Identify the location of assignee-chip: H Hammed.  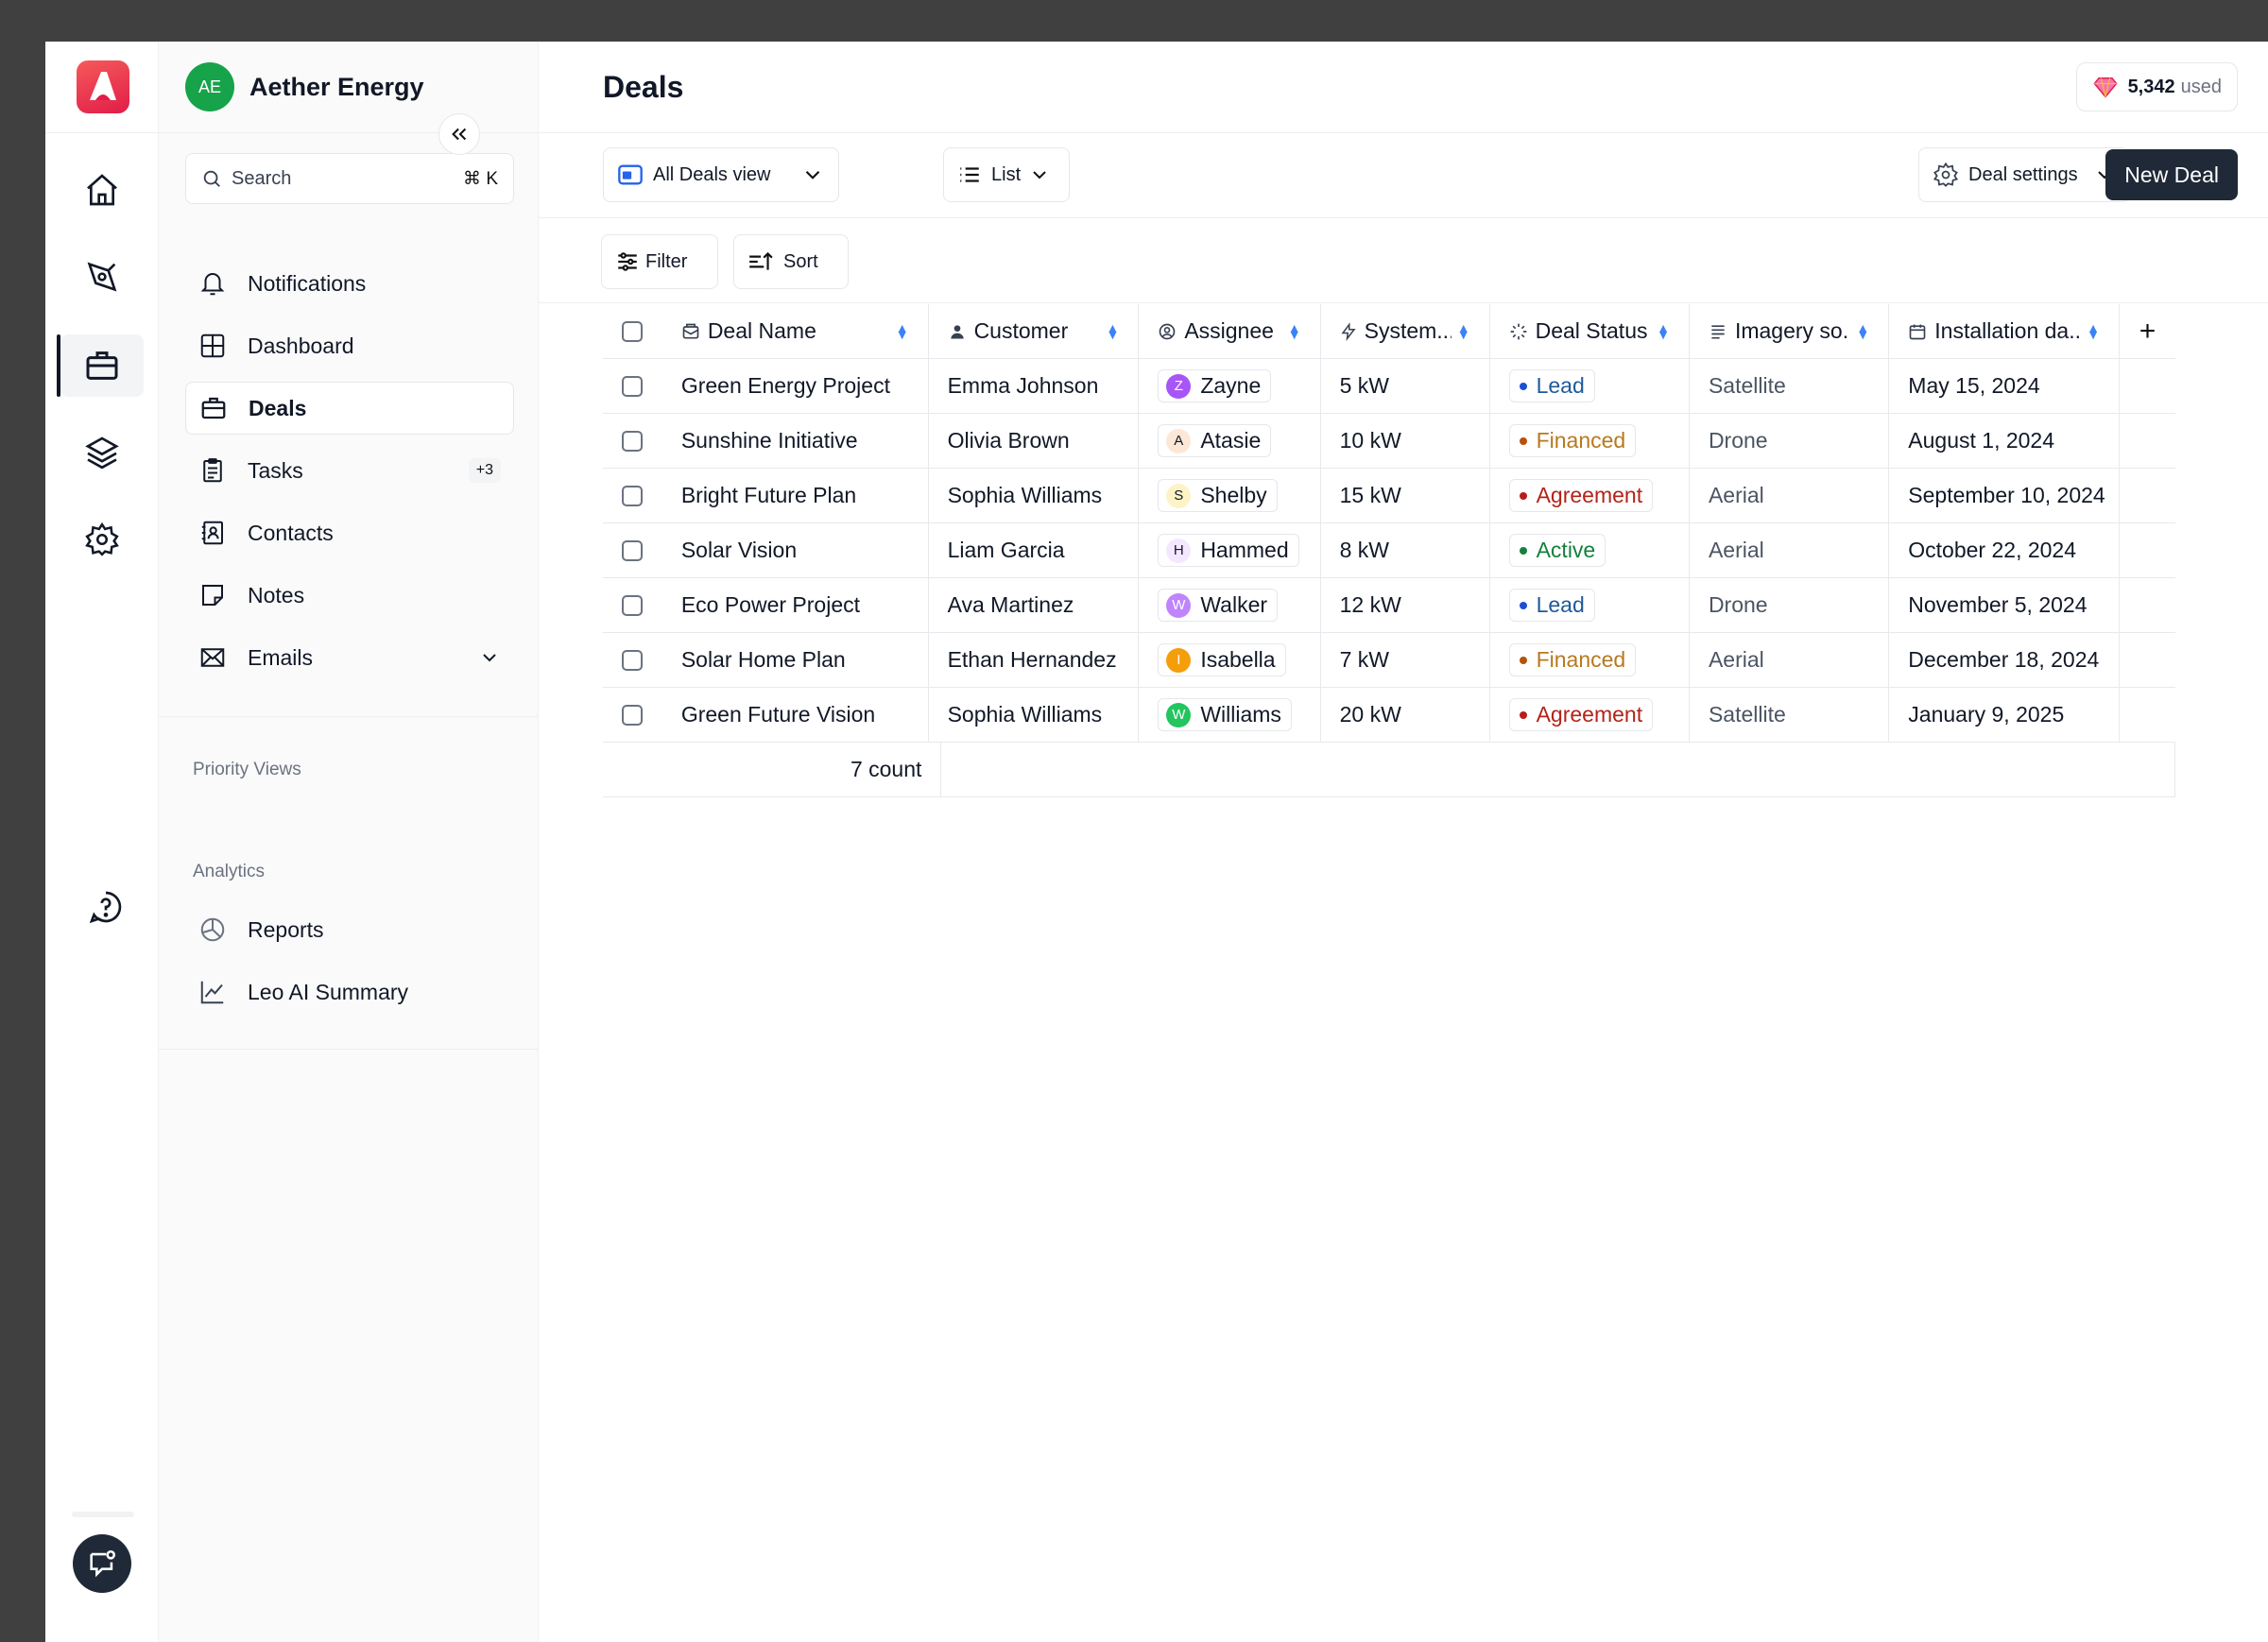
(1228, 550).